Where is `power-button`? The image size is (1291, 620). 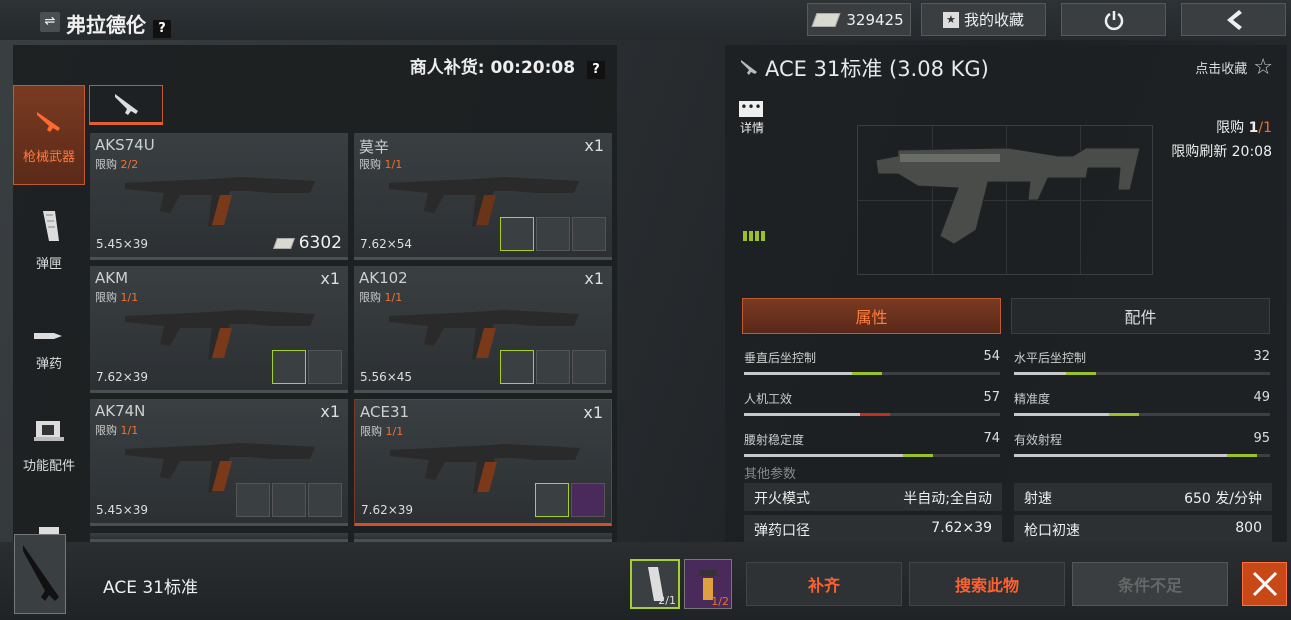 power-button is located at coordinates (1113, 19).